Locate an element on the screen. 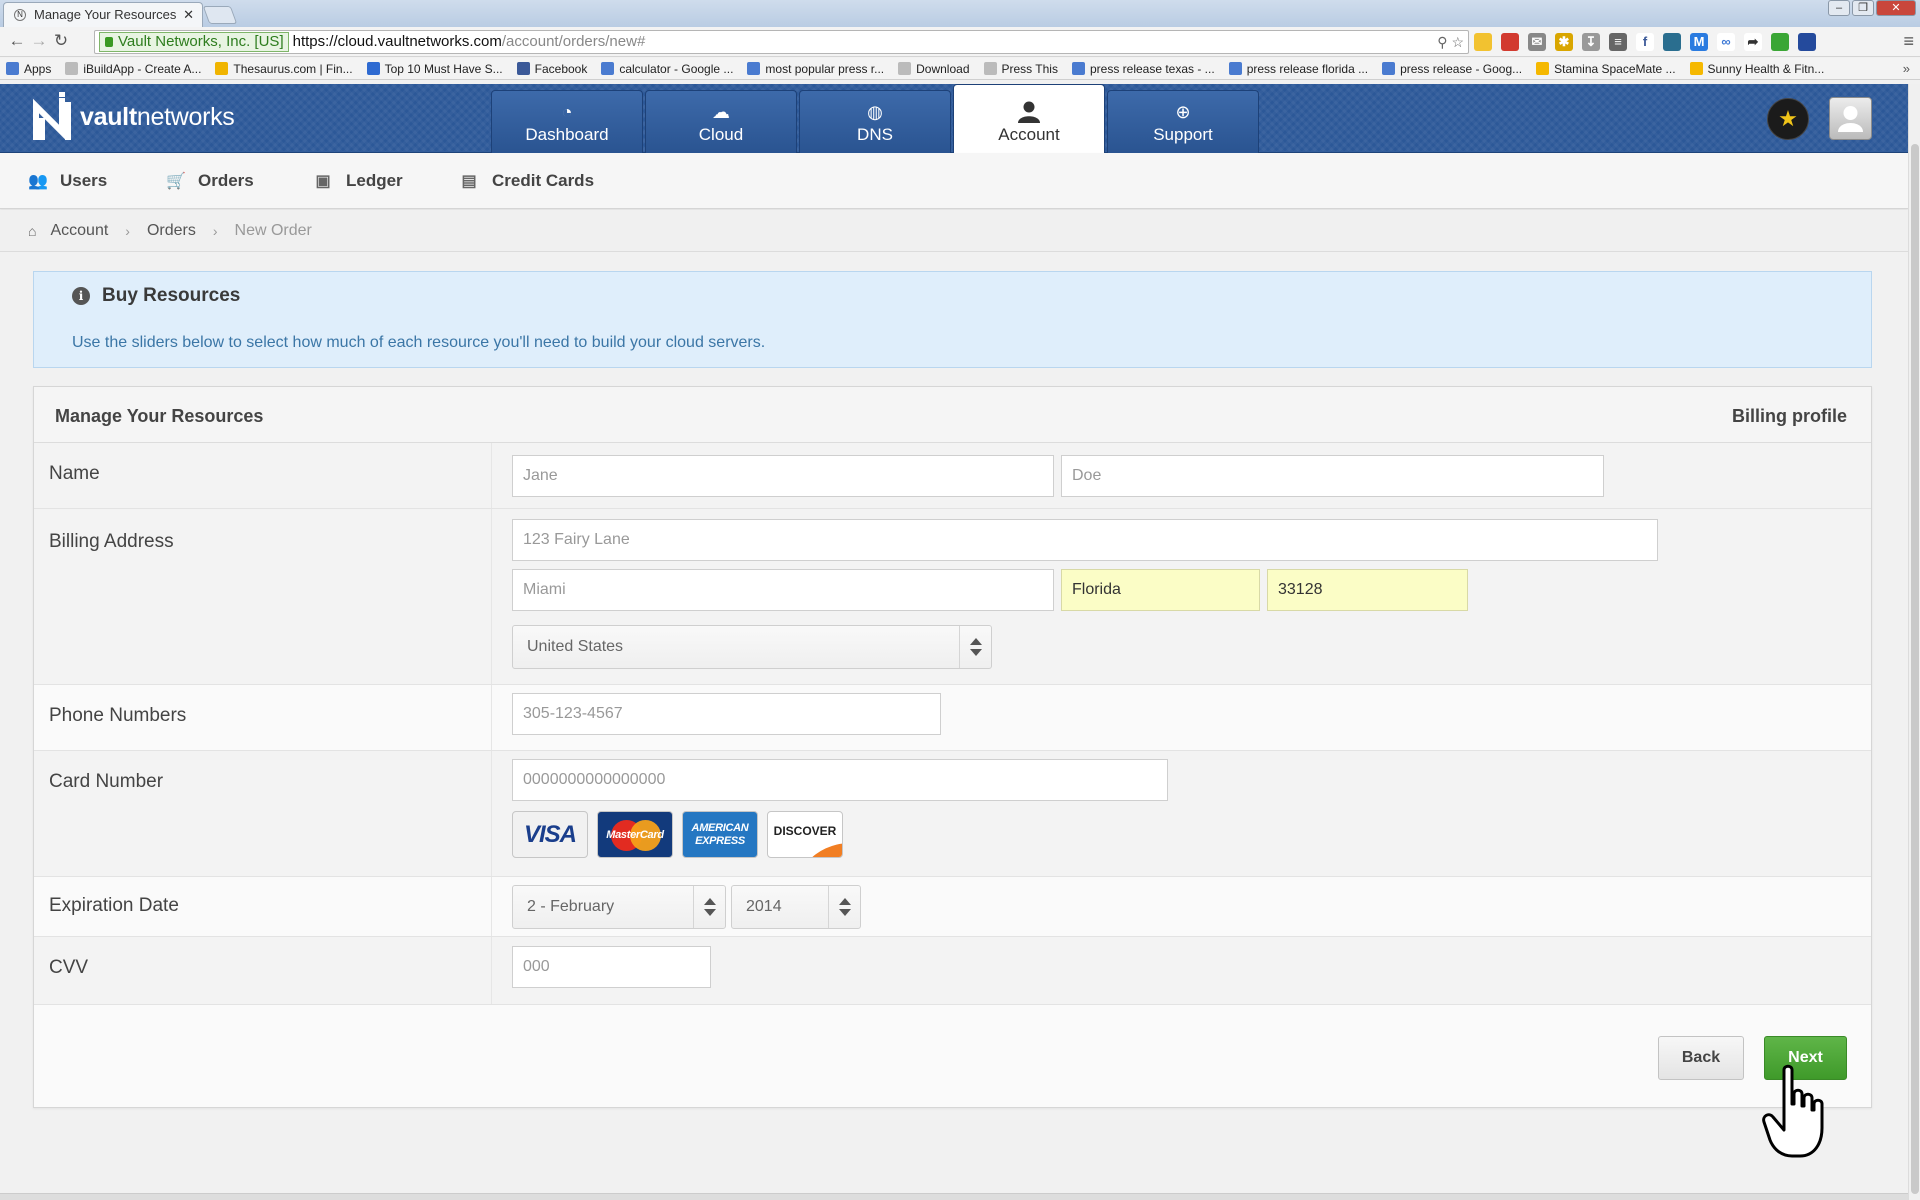  window-controls: – ❐ ✕ is located at coordinates (1872, 8).